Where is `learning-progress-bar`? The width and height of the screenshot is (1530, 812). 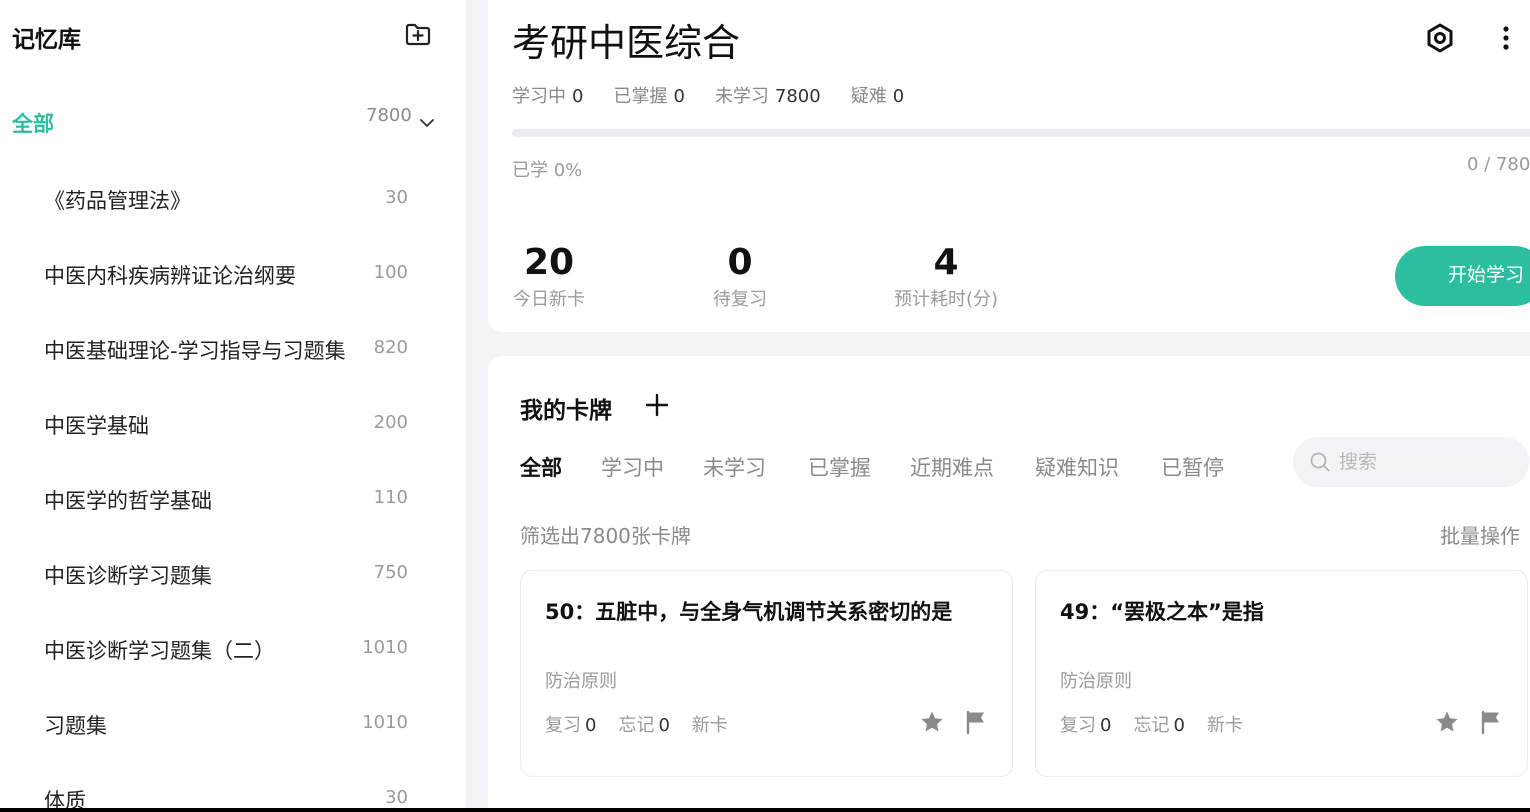
learning-progress-bar is located at coordinates (1021, 133).